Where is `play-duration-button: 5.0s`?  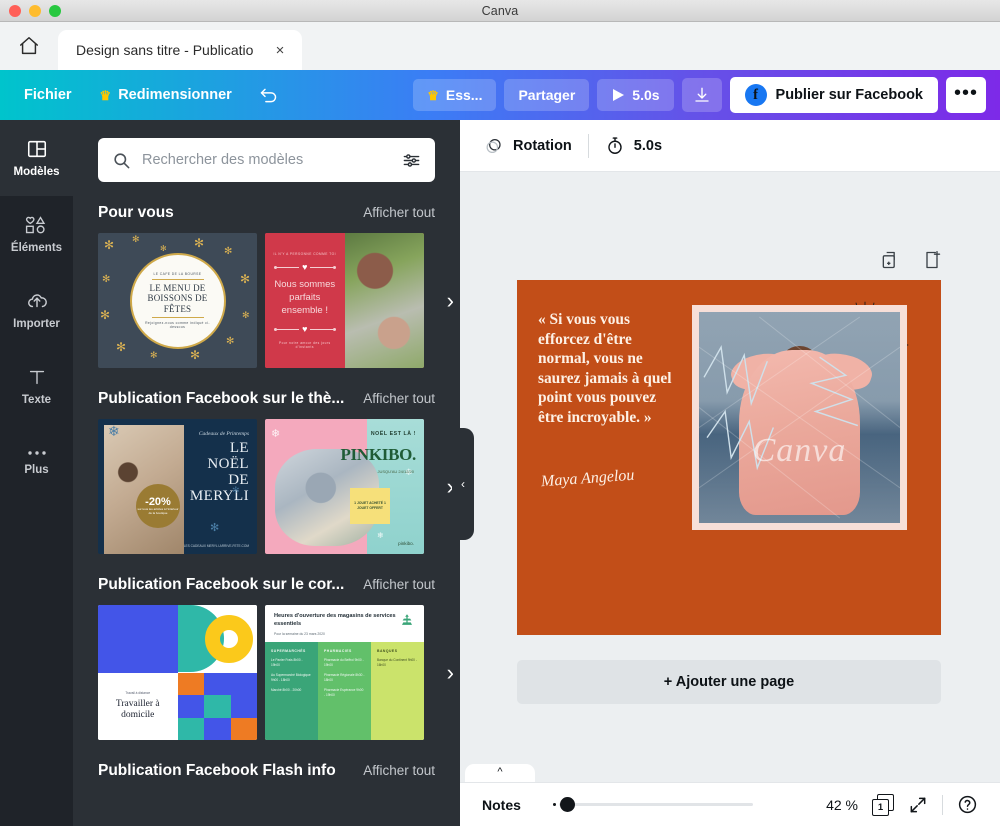 play-duration-button: 5.0s is located at coordinates (635, 95).